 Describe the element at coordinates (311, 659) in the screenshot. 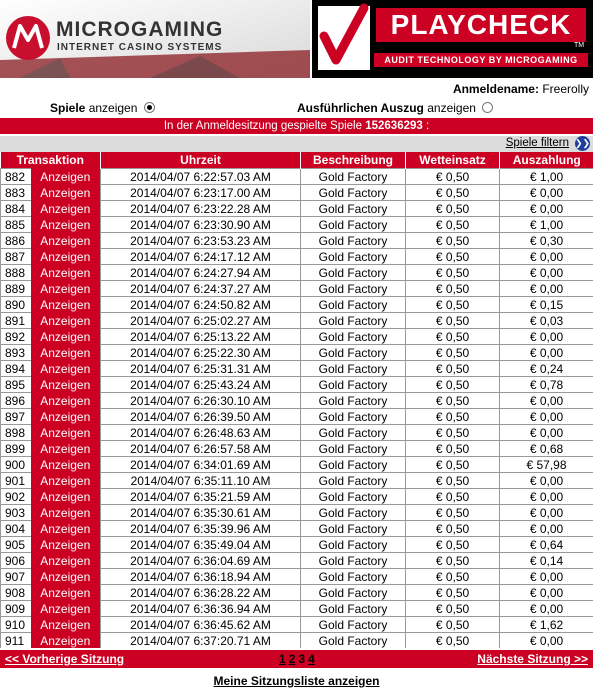

I see `page-link-4: 4` at that location.